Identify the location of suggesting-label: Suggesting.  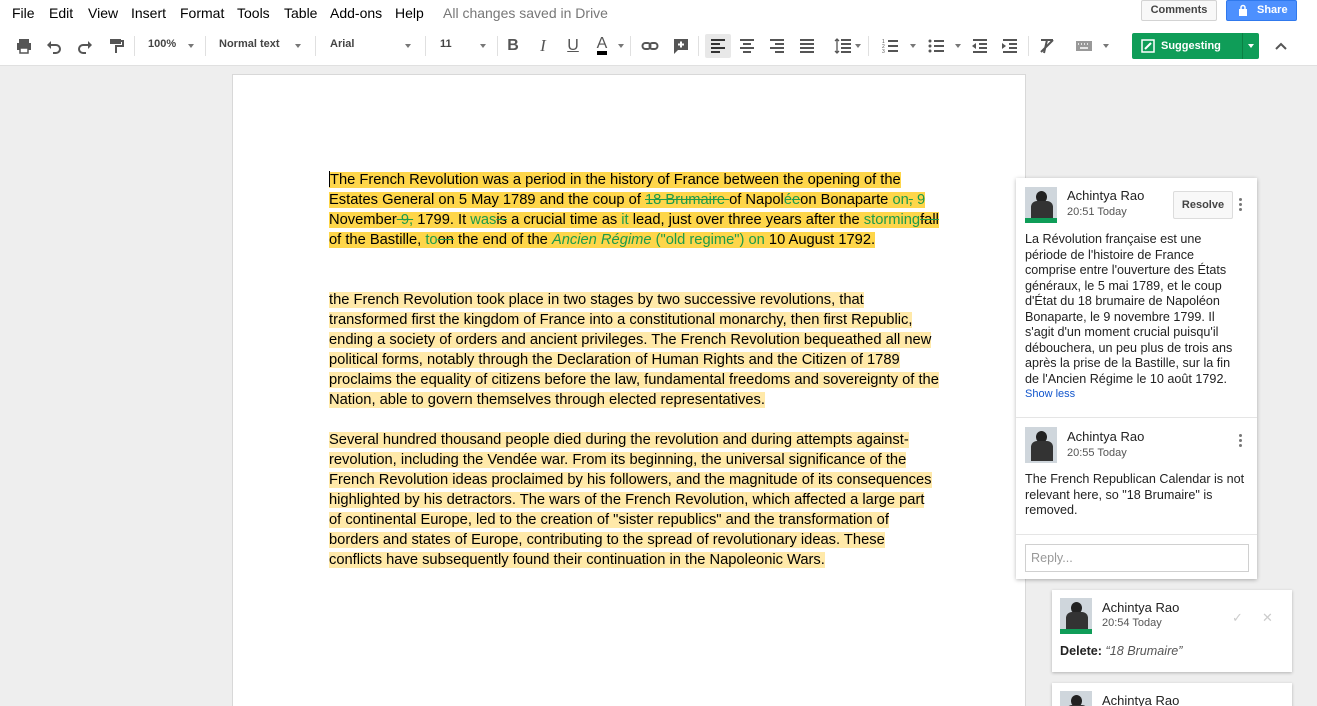
(1191, 46).